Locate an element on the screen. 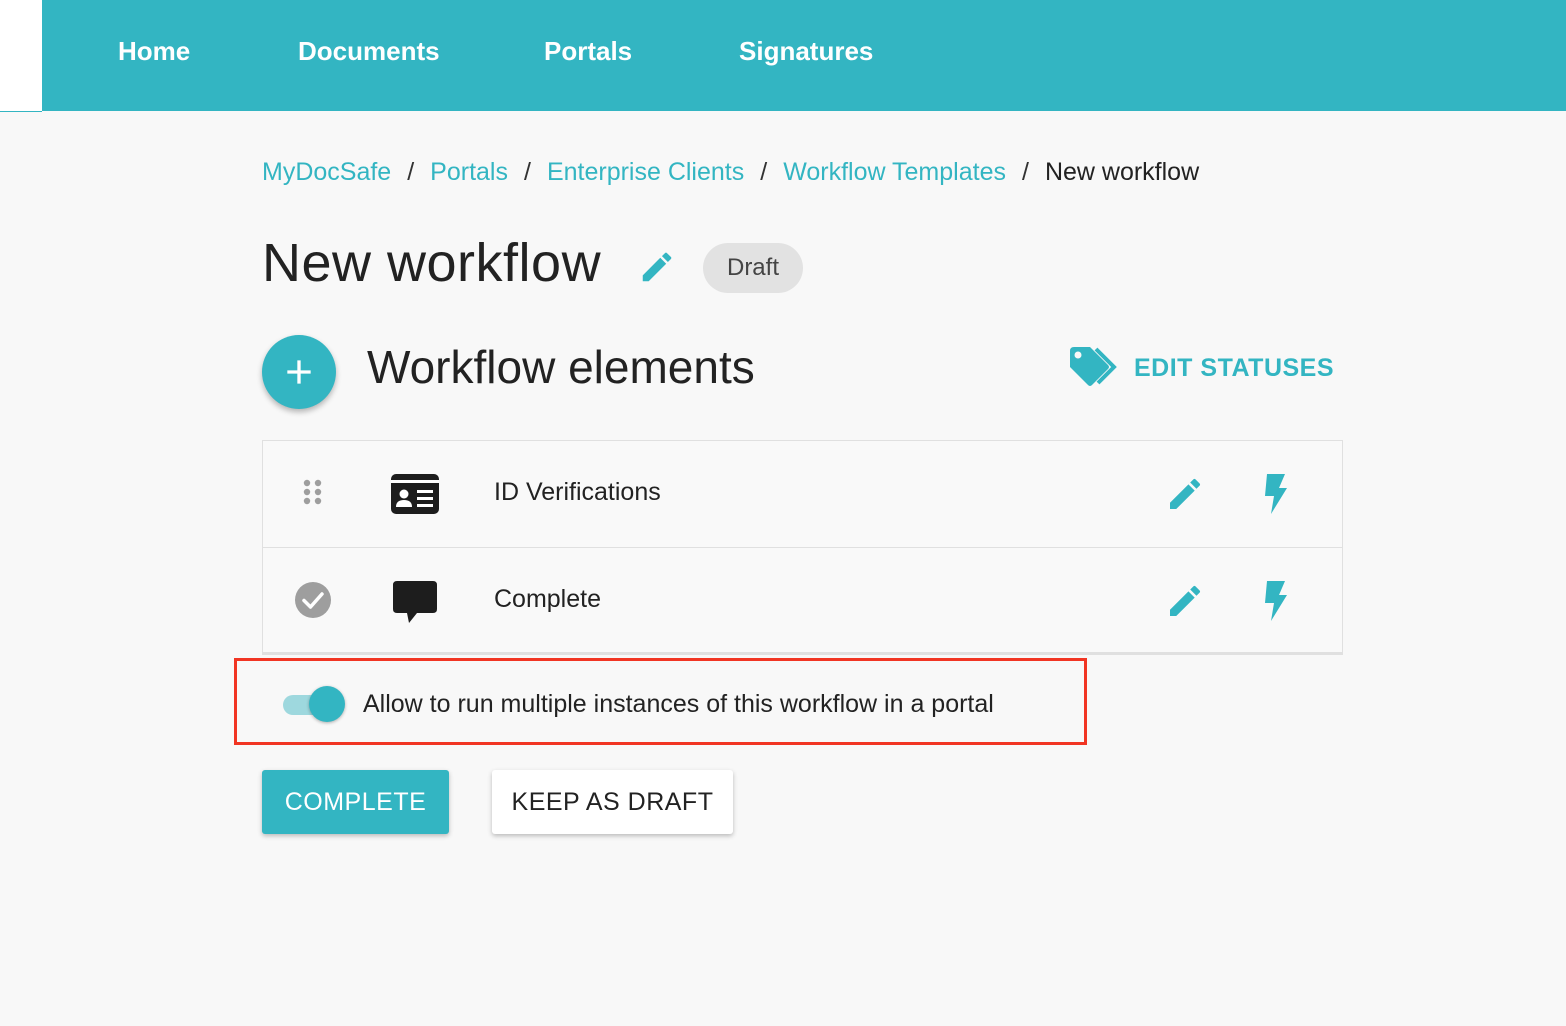 The height and width of the screenshot is (1026, 1566). nav-home: Home is located at coordinates (154, 51).